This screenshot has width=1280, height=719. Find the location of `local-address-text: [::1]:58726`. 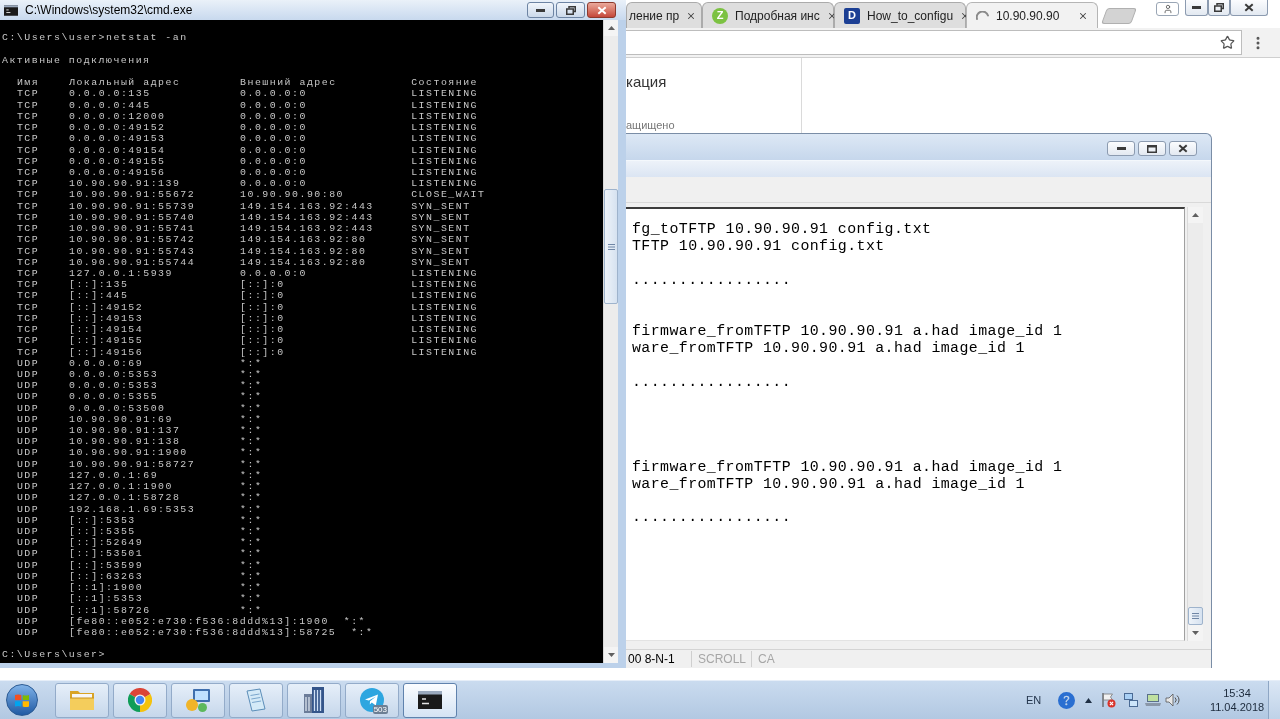

local-address-text: [::1]:58726 is located at coordinates (109, 610).